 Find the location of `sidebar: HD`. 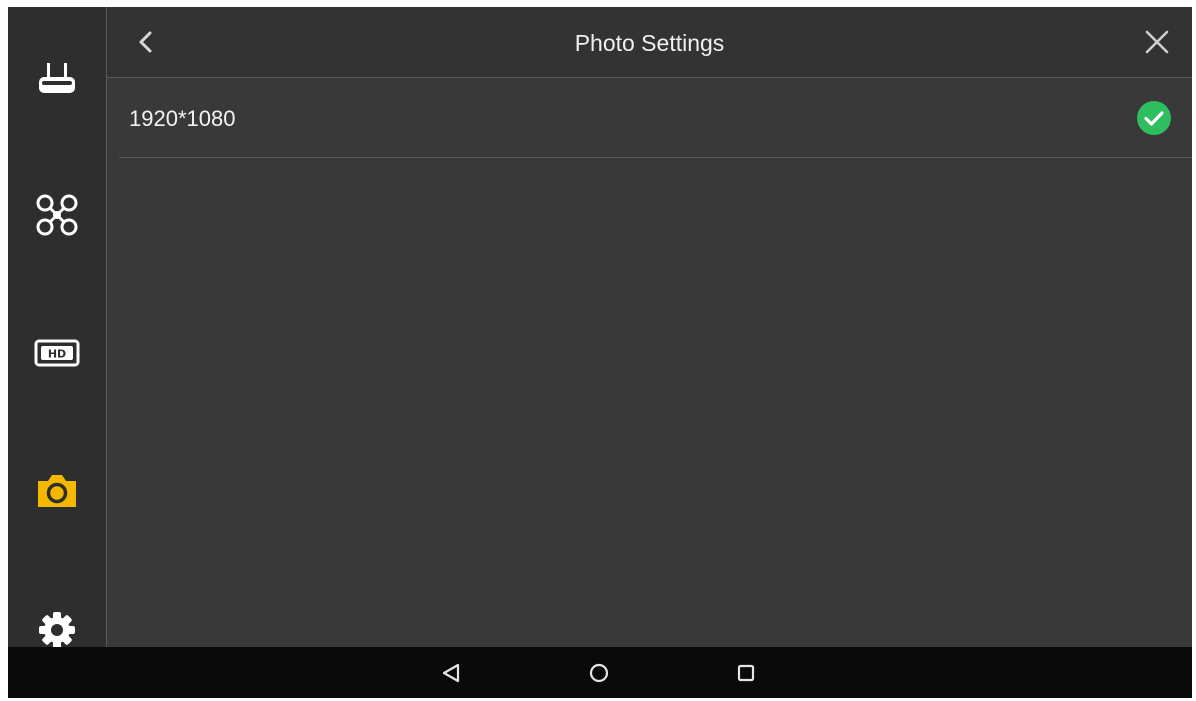

sidebar: HD is located at coordinates (57, 327).